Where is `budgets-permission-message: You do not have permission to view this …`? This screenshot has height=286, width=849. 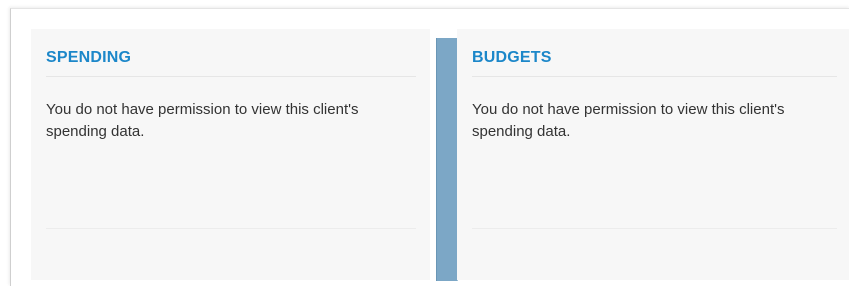
budgets-permission-message: You do not have permission to view this … is located at coordinates (628, 120).